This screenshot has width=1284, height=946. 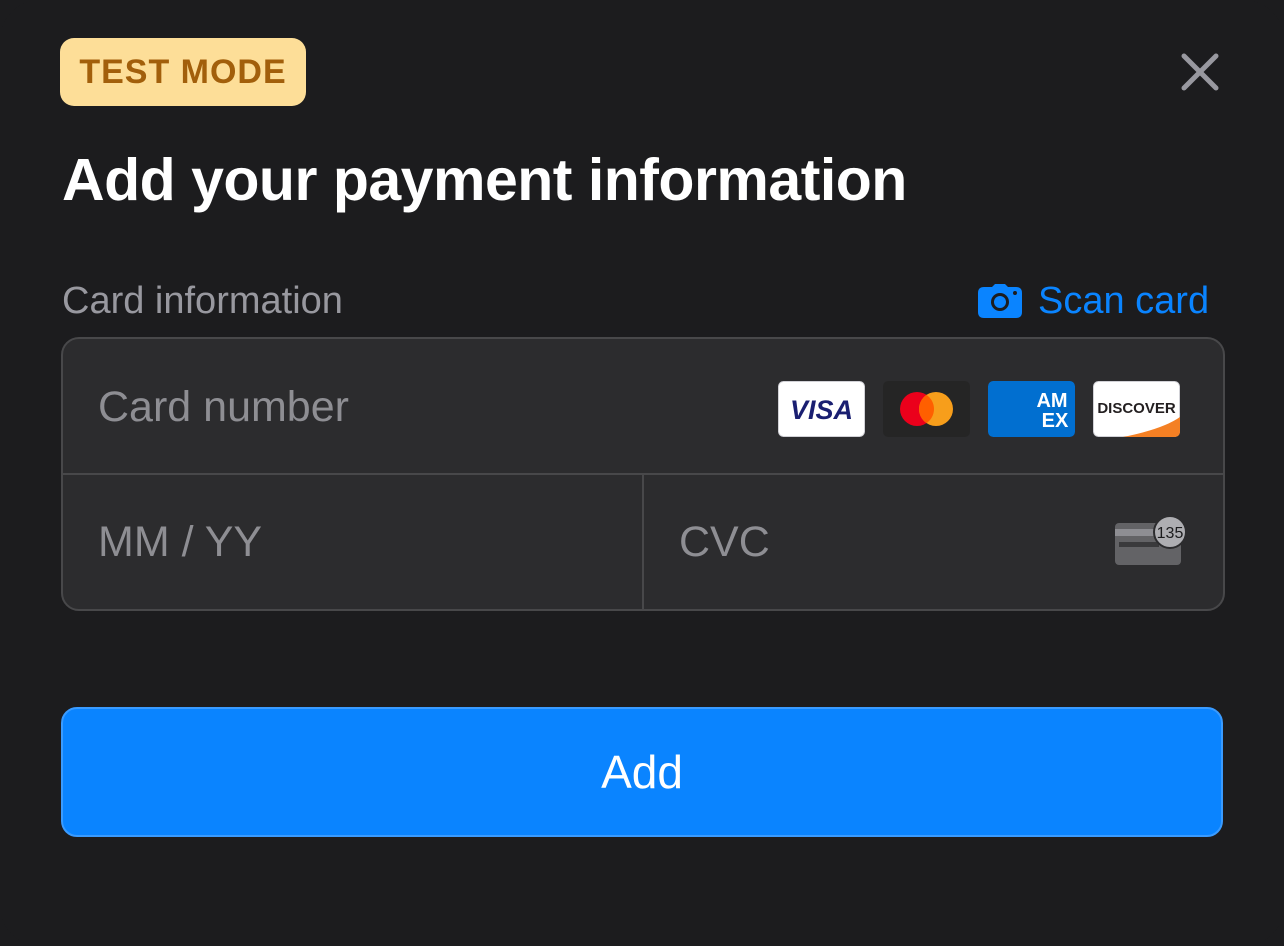 What do you see at coordinates (484, 180) in the screenshot?
I see `page-title: Add your payment information` at bounding box center [484, 180].